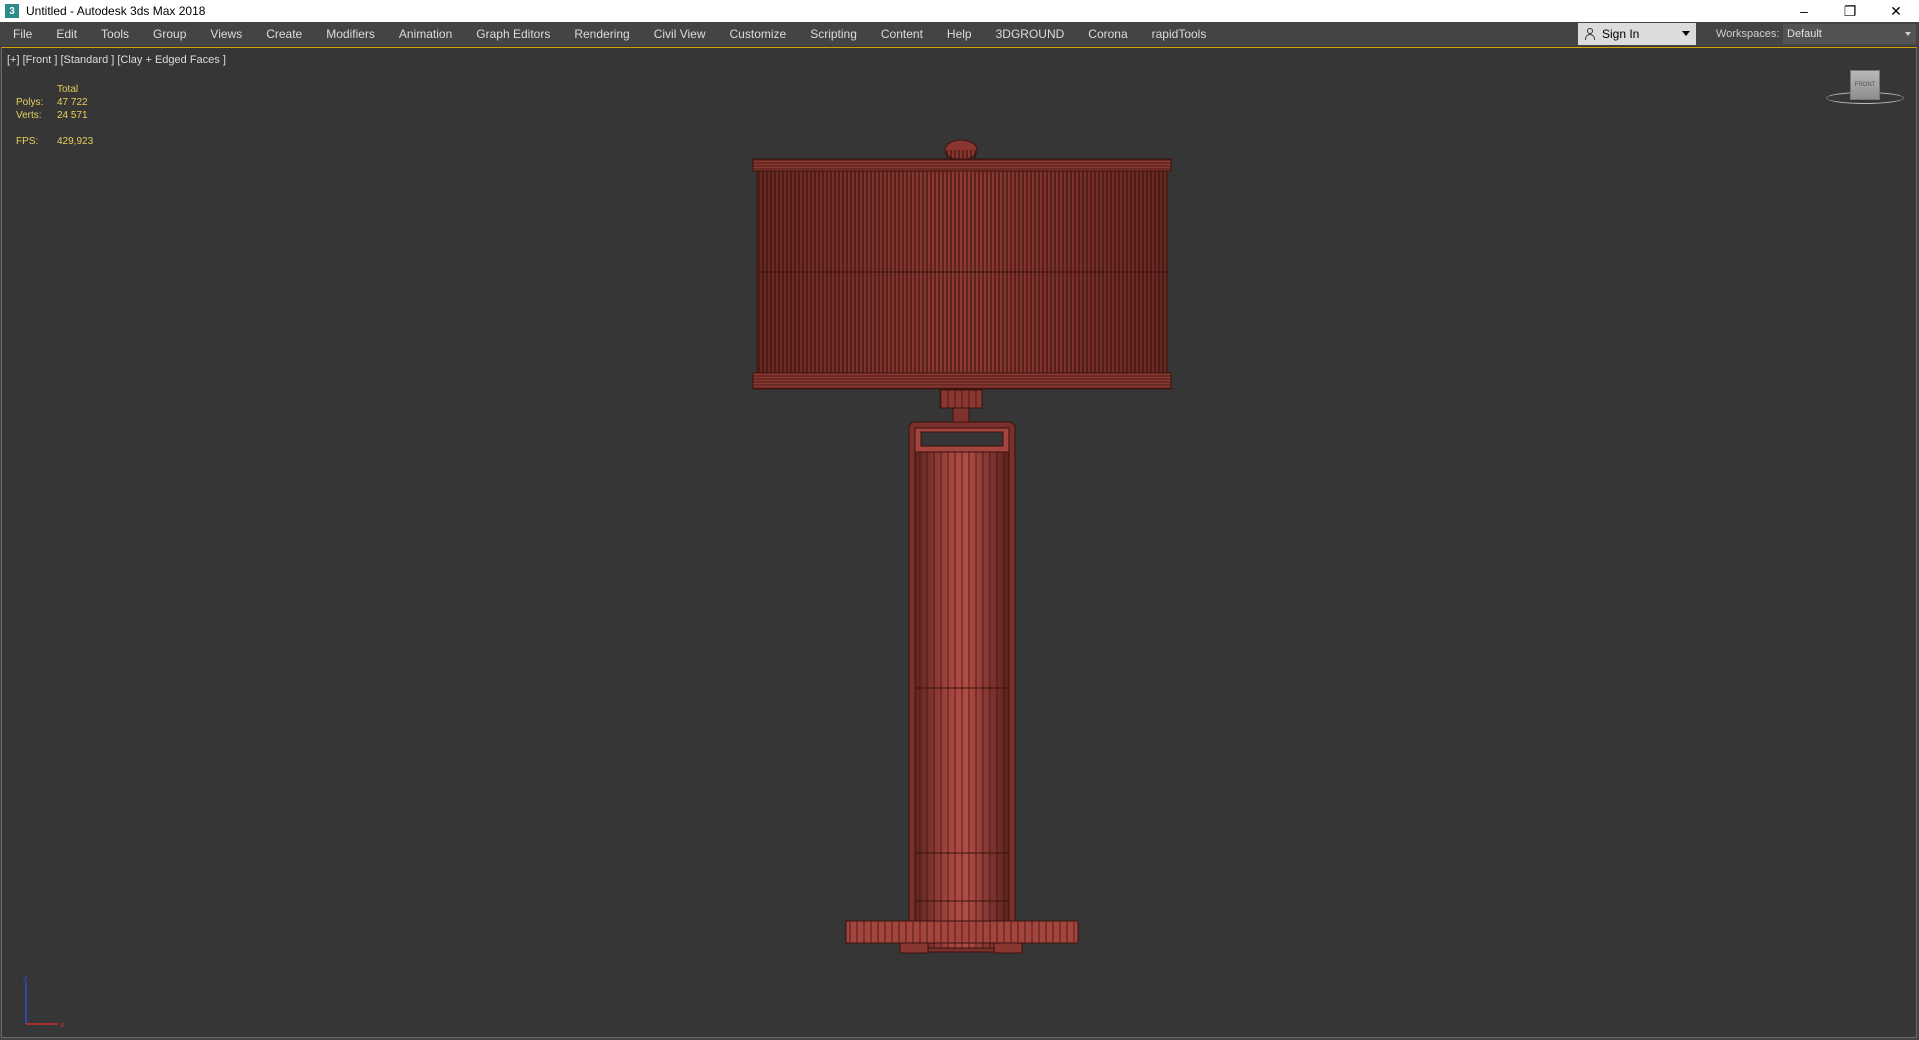 The width and height of the screenshot is (1919, 1040). Describe the element at coordinates (62, 1024) in the screenshot. I see `svg-text: x` at that location.